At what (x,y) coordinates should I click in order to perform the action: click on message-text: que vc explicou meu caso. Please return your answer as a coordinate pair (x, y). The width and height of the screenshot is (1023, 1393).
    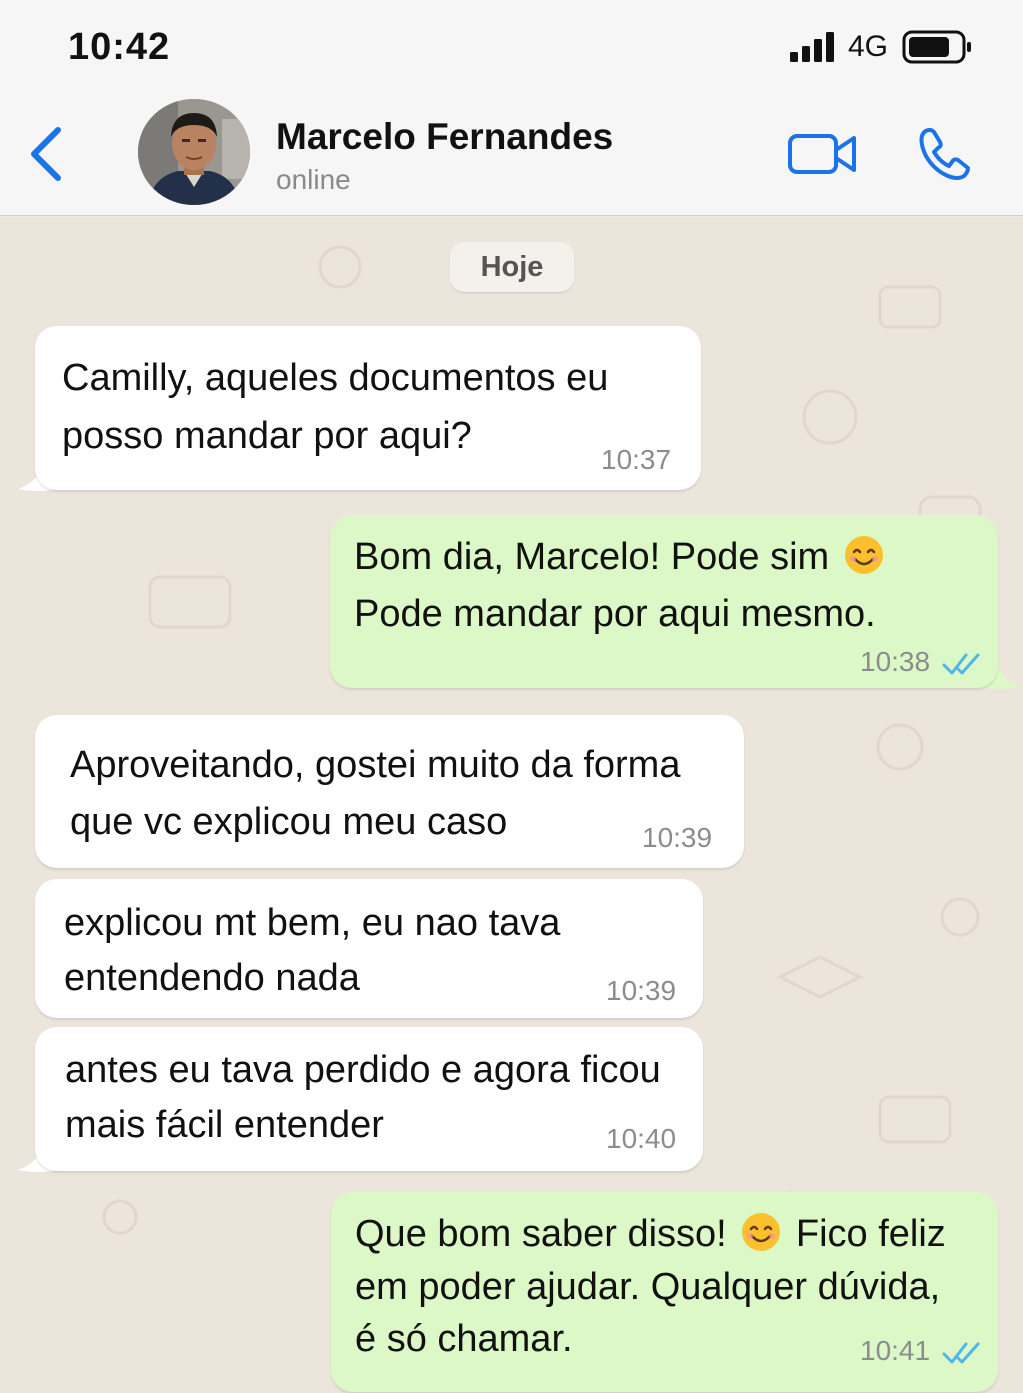
    Looking at the image, I should click on (289, 822).